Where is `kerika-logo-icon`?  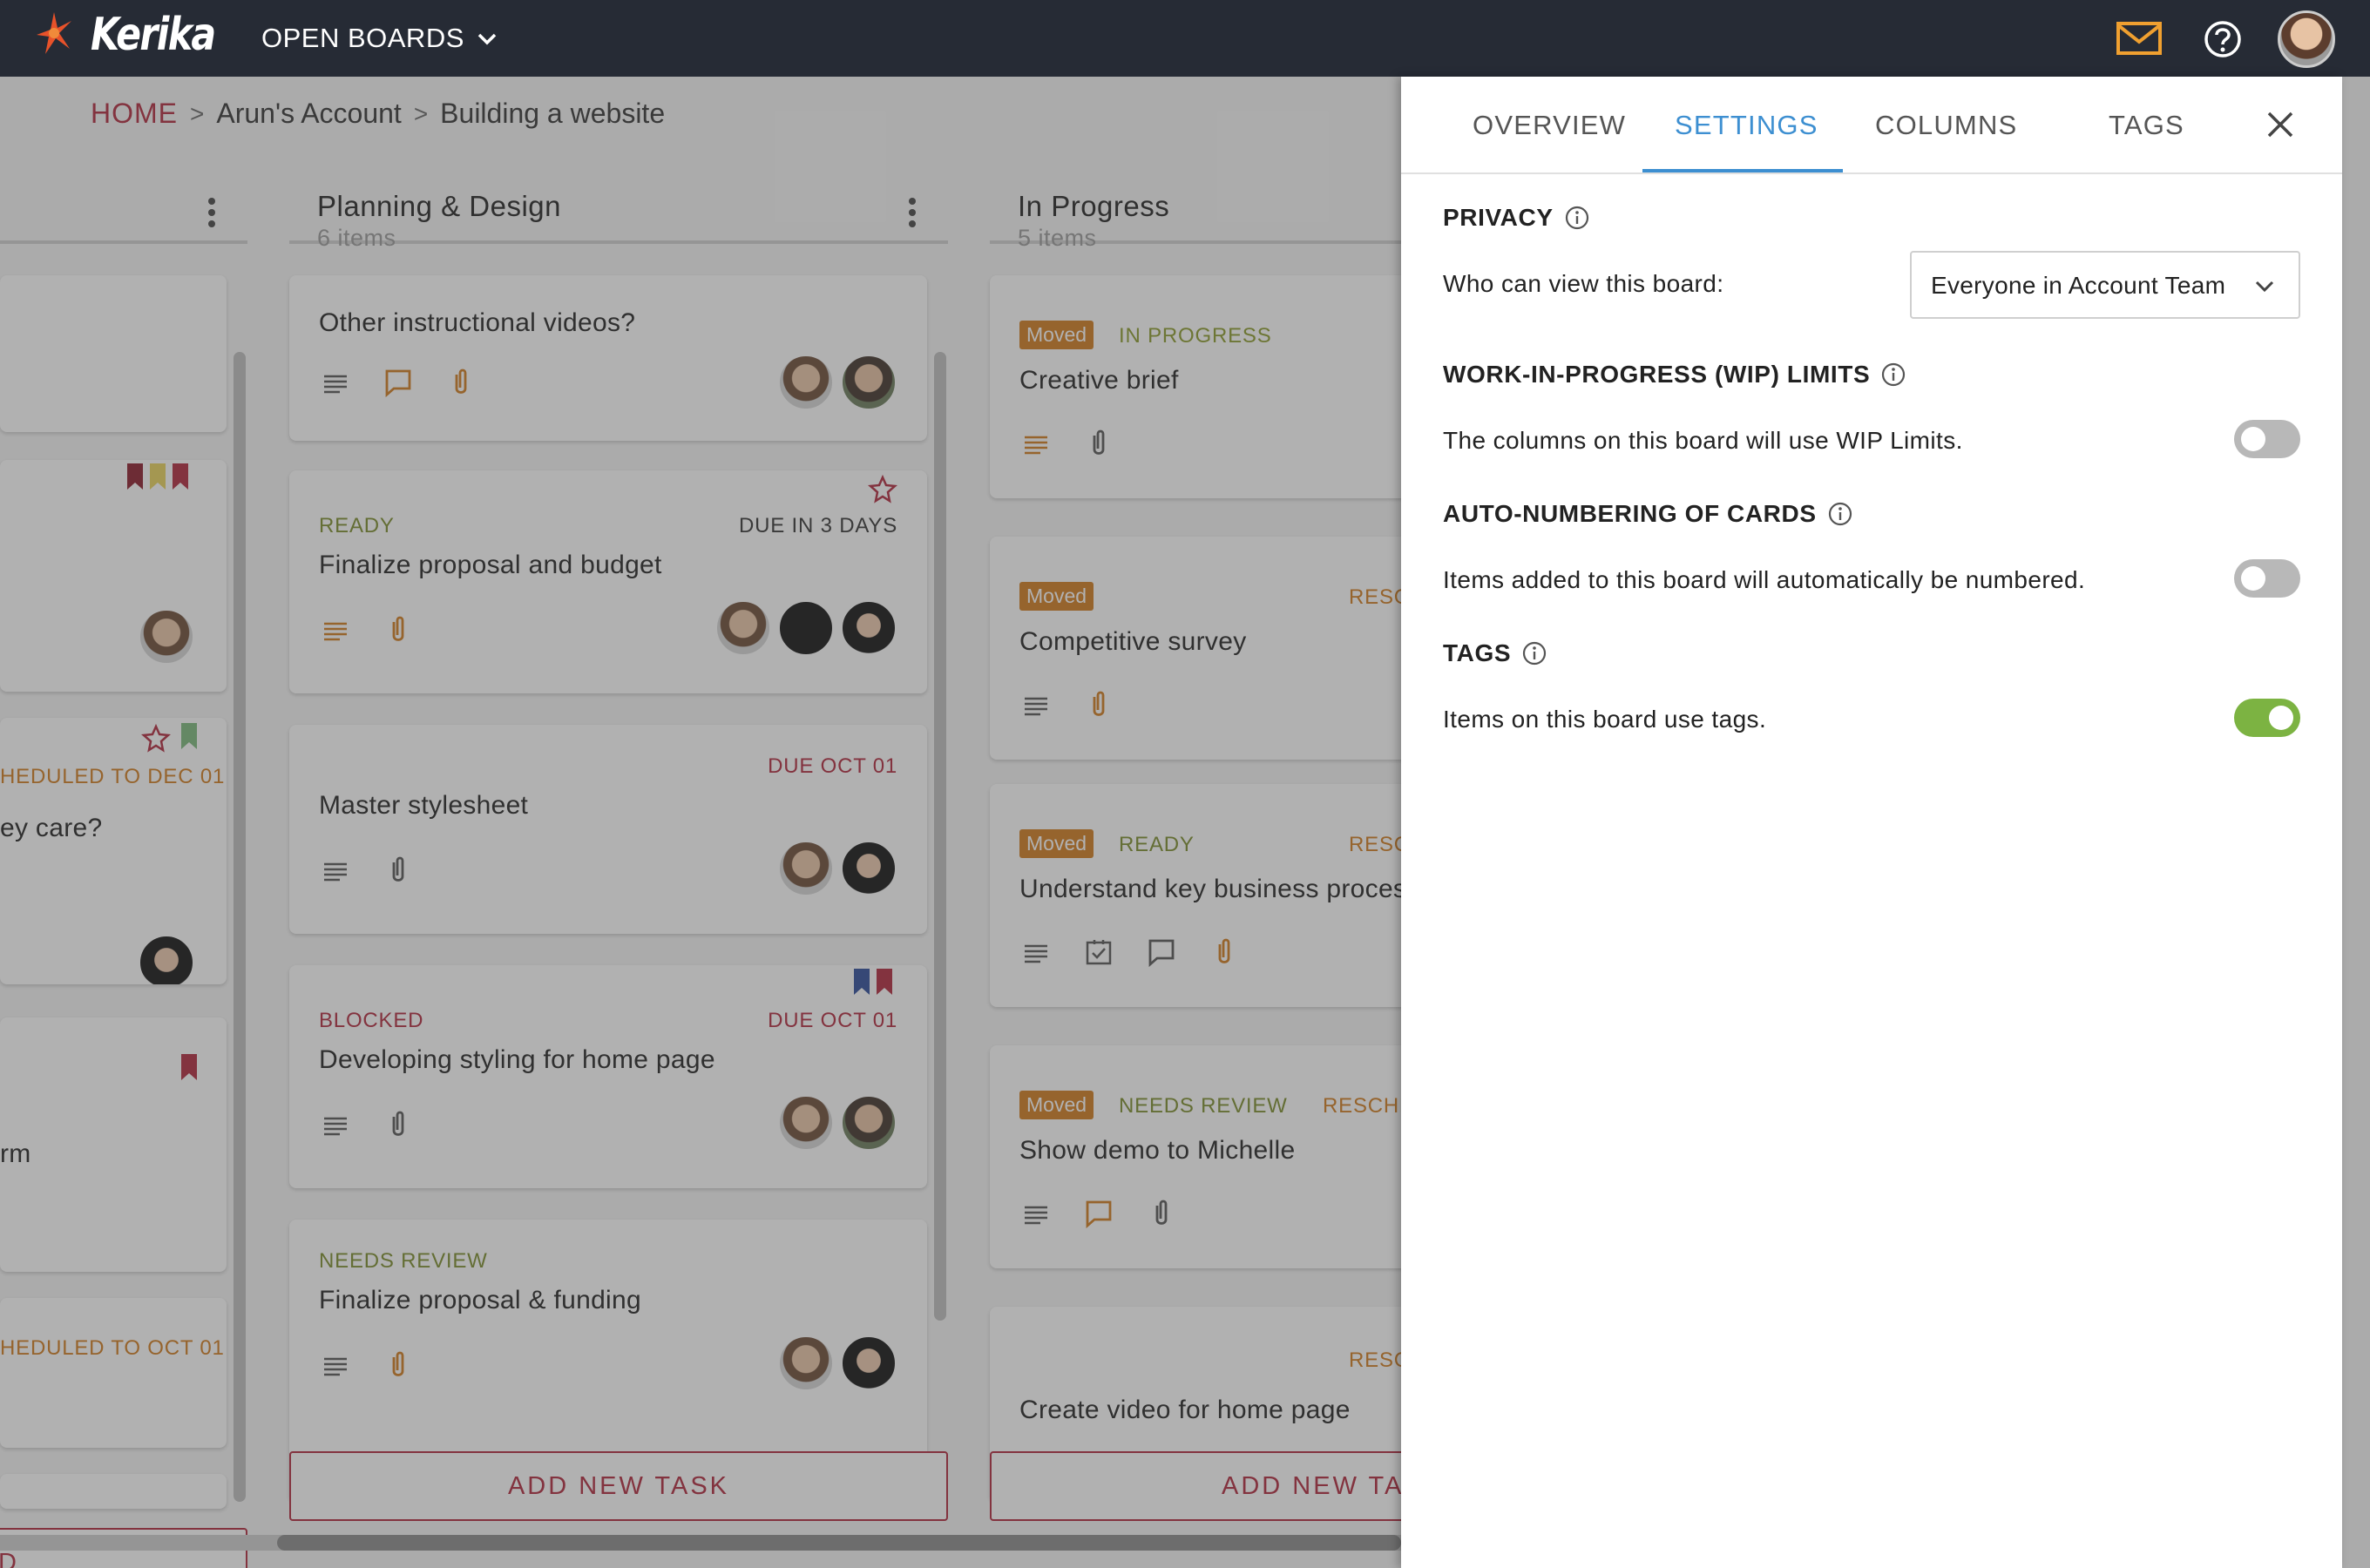 kerika-logo-icon is located at coordinates (55, 34).